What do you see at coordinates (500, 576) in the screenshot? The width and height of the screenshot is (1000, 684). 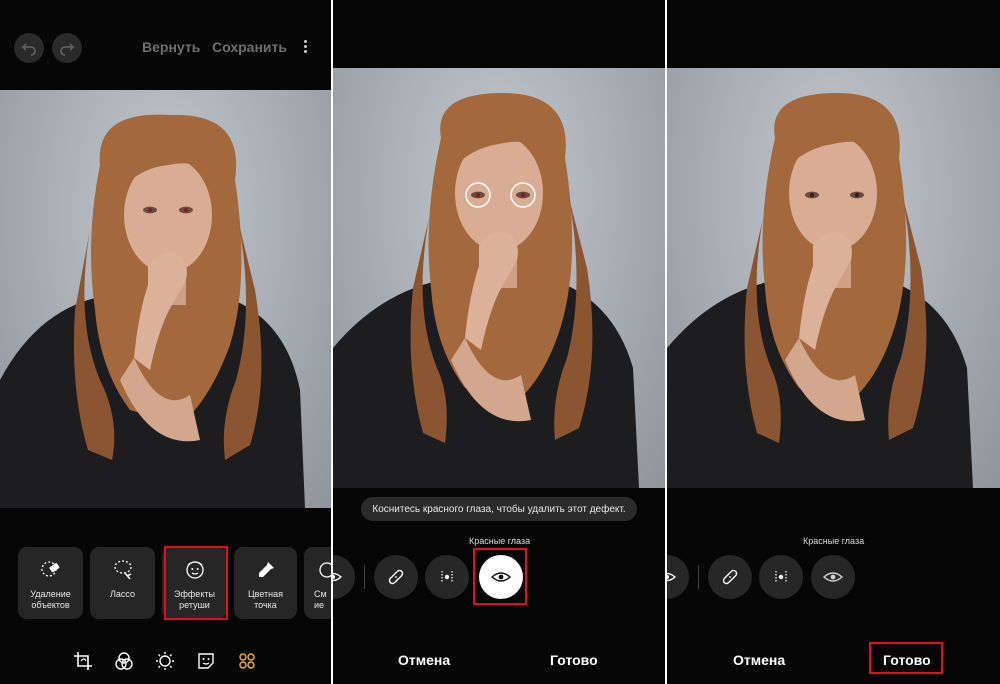 I see `red-eye-highlight-box` at bounding box center [500, 576].